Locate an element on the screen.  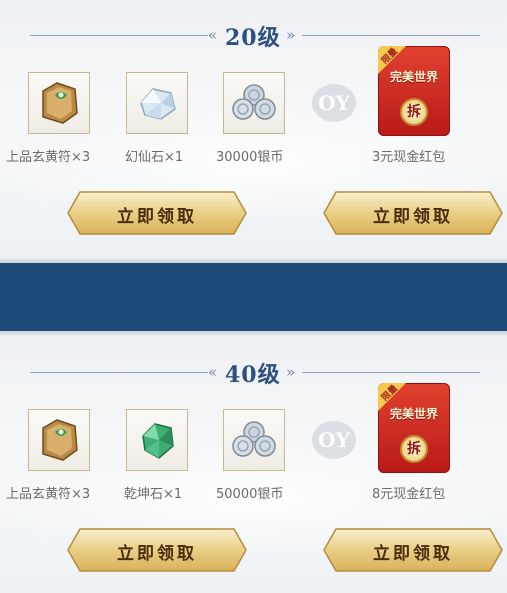
red-packet-label: 3元现金红包 is located at coordinates (409, 157).